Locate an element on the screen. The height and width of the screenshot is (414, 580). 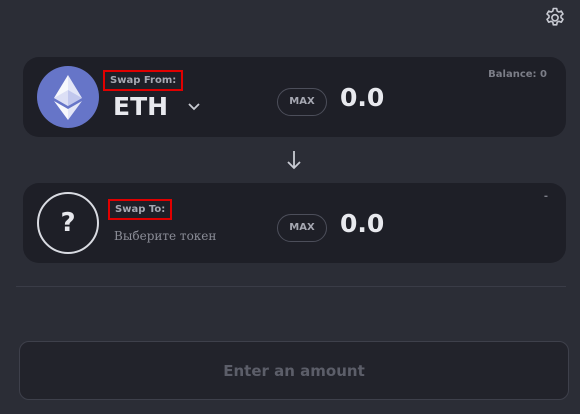
gear-icon is located at coordinates (555, 18).